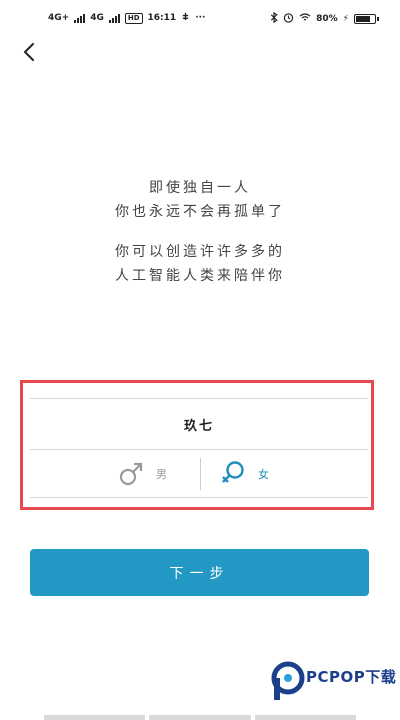 This screenshot has width=400, height=720. What do you see at coordinates (200, 252) in the screenshot?
I see `intro-line: 你可以创造许许多多的` at bounding box center [200, 252].